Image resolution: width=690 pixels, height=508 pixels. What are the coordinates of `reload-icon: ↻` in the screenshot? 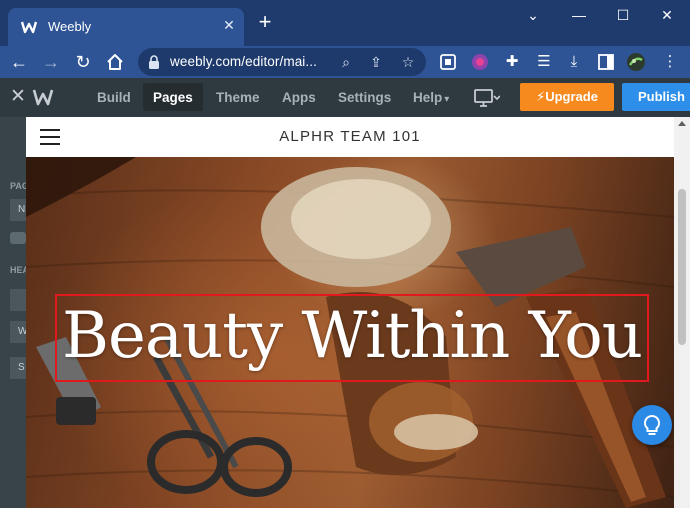 It's located at (83, 62).